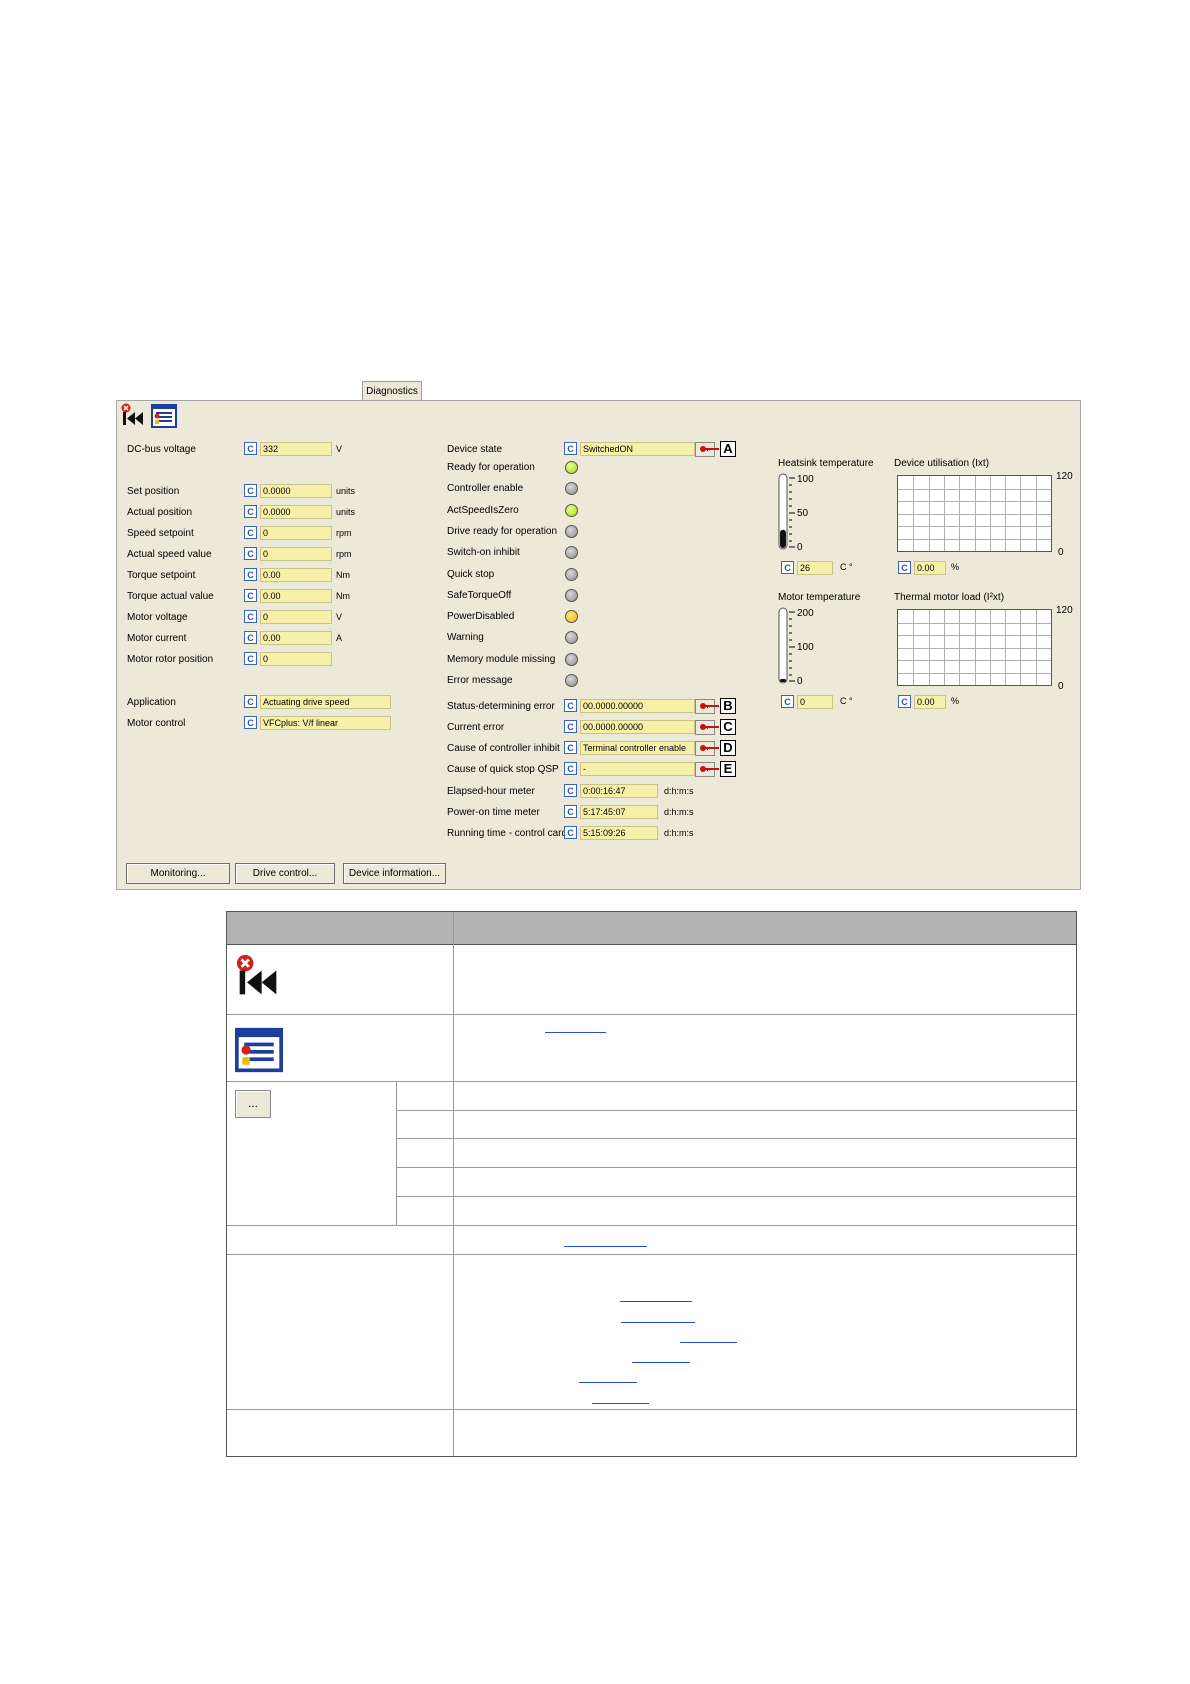  Describe the element at coordinates (805, 647) in the screenshot. I see `motor-temp-scale-mid: 100` at that location.